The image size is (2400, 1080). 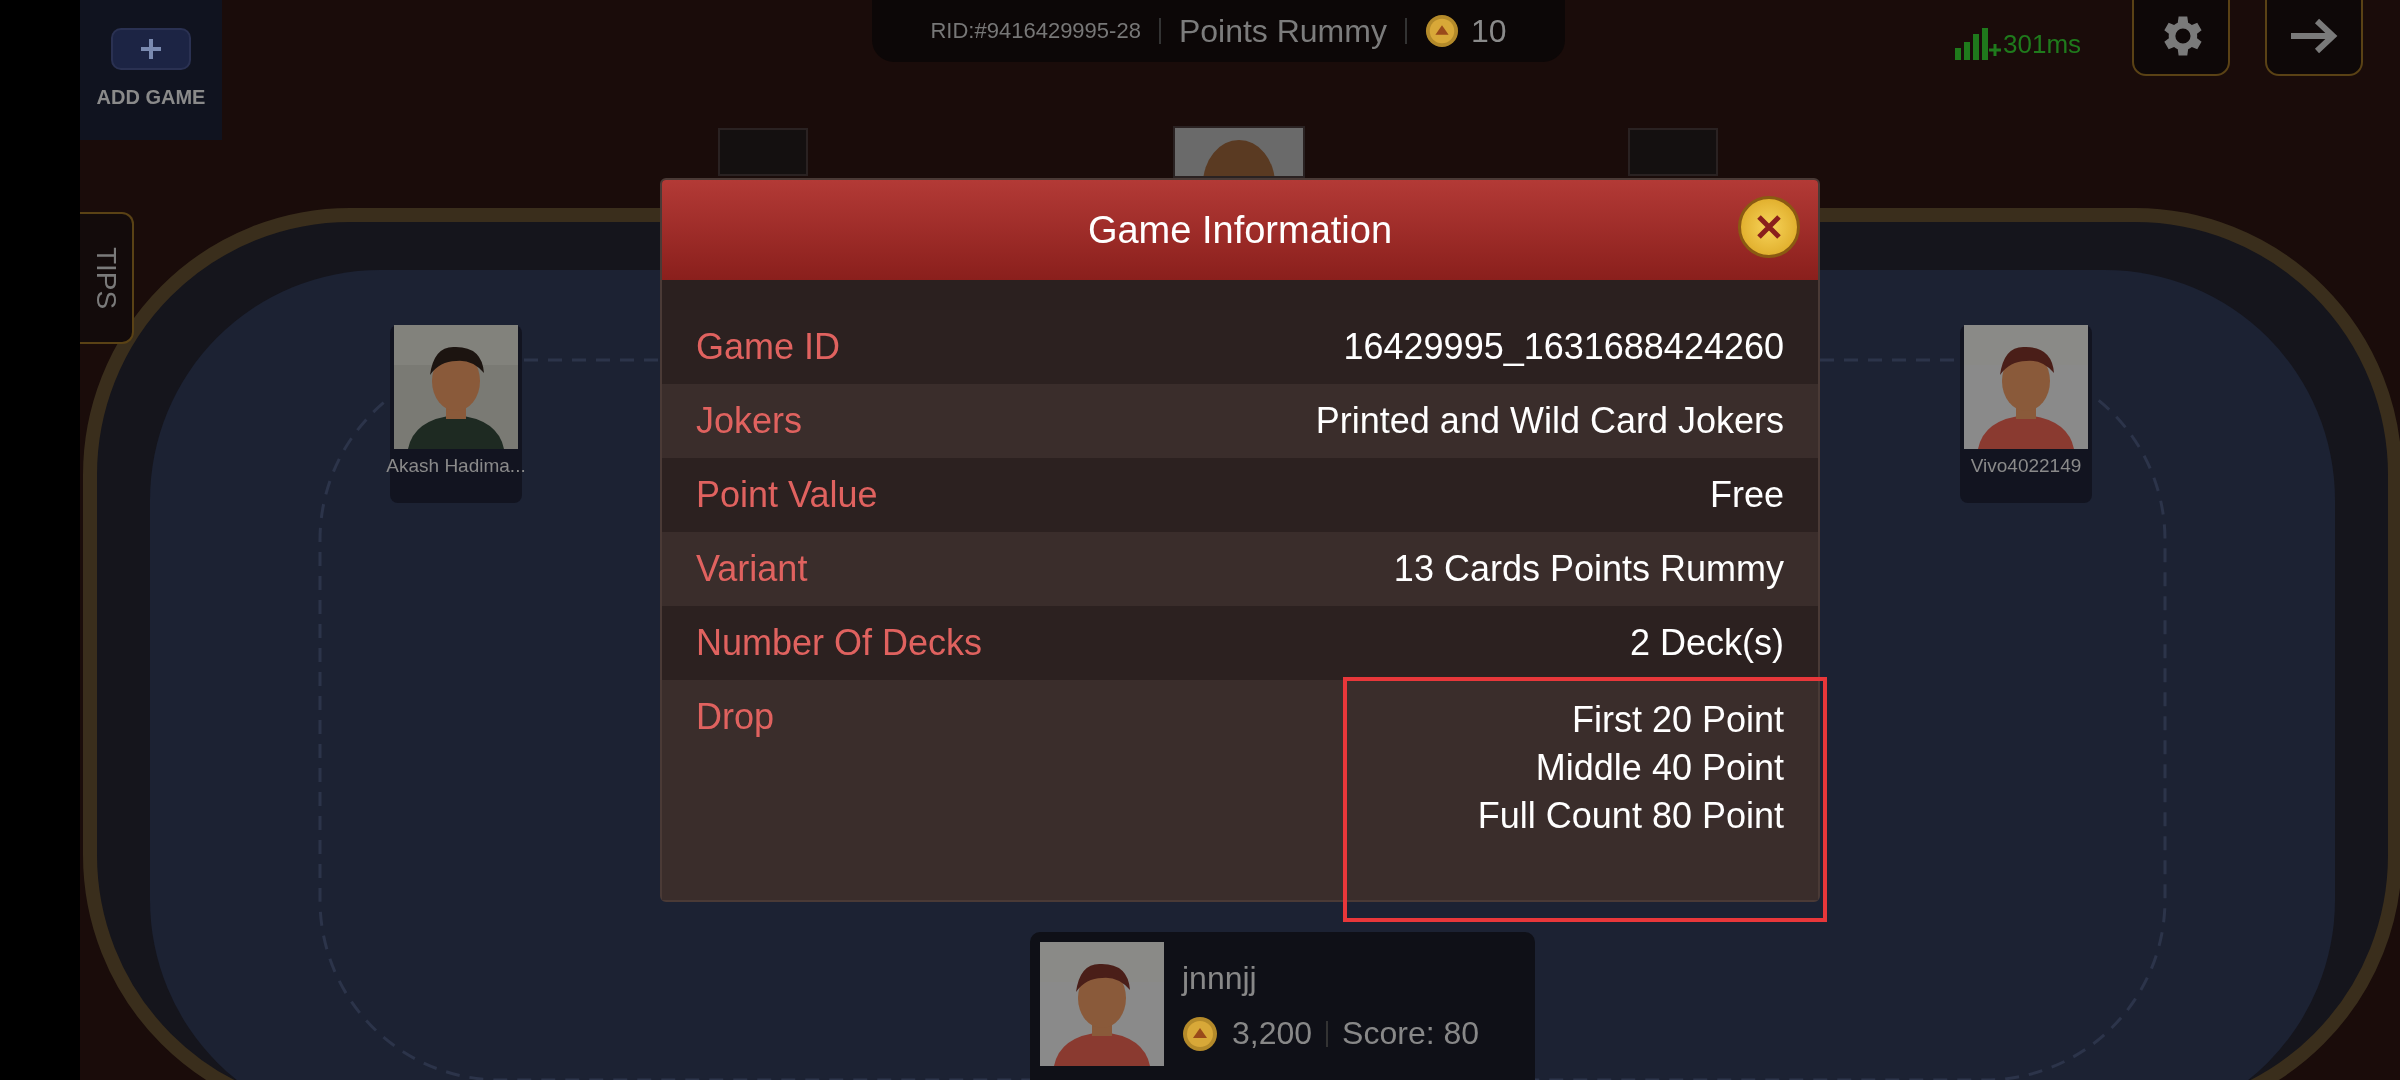 What do you see at coordinates (1282, 31) in the screenshot?
I see `game-type: Points Rummy` at bounding box center [1282, 31].